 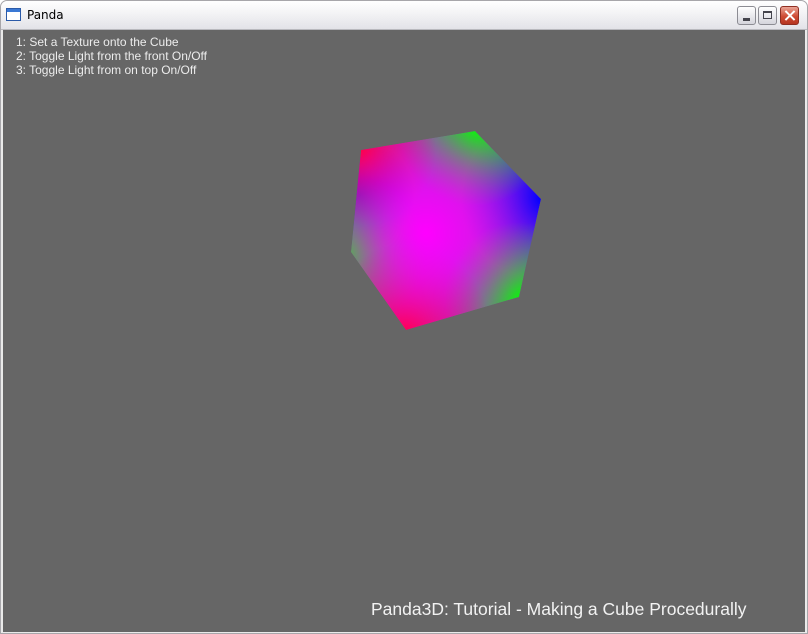 I want to click on close-button, so click(x=789, y=15).